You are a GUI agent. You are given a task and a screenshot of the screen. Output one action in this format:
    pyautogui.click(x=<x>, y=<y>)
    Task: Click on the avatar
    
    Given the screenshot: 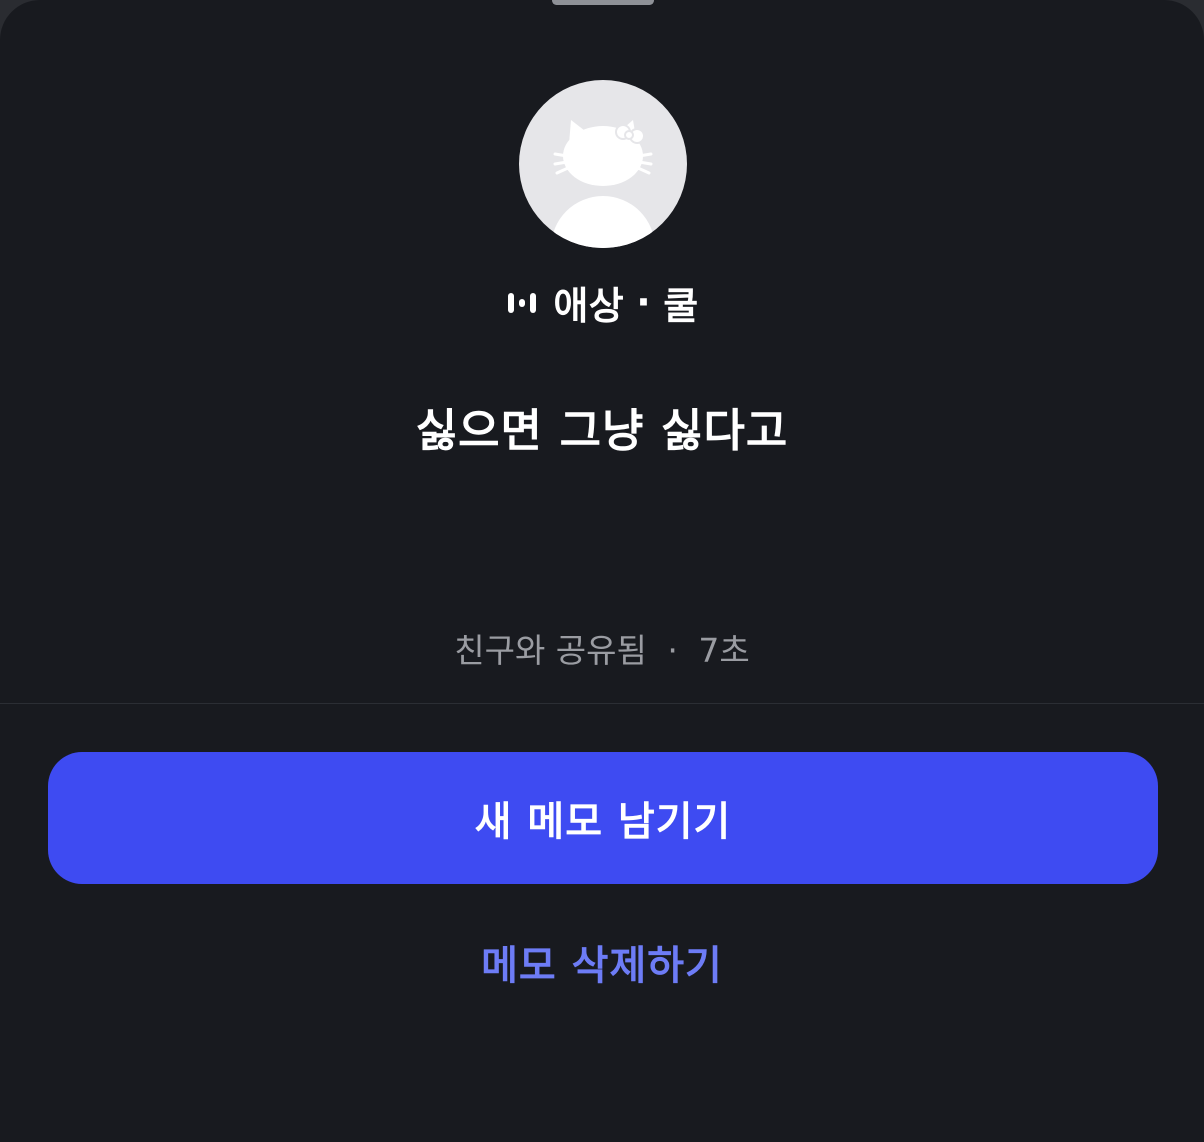 What is the action you would take?
    pyautogui.click(x=603, y=164)
    